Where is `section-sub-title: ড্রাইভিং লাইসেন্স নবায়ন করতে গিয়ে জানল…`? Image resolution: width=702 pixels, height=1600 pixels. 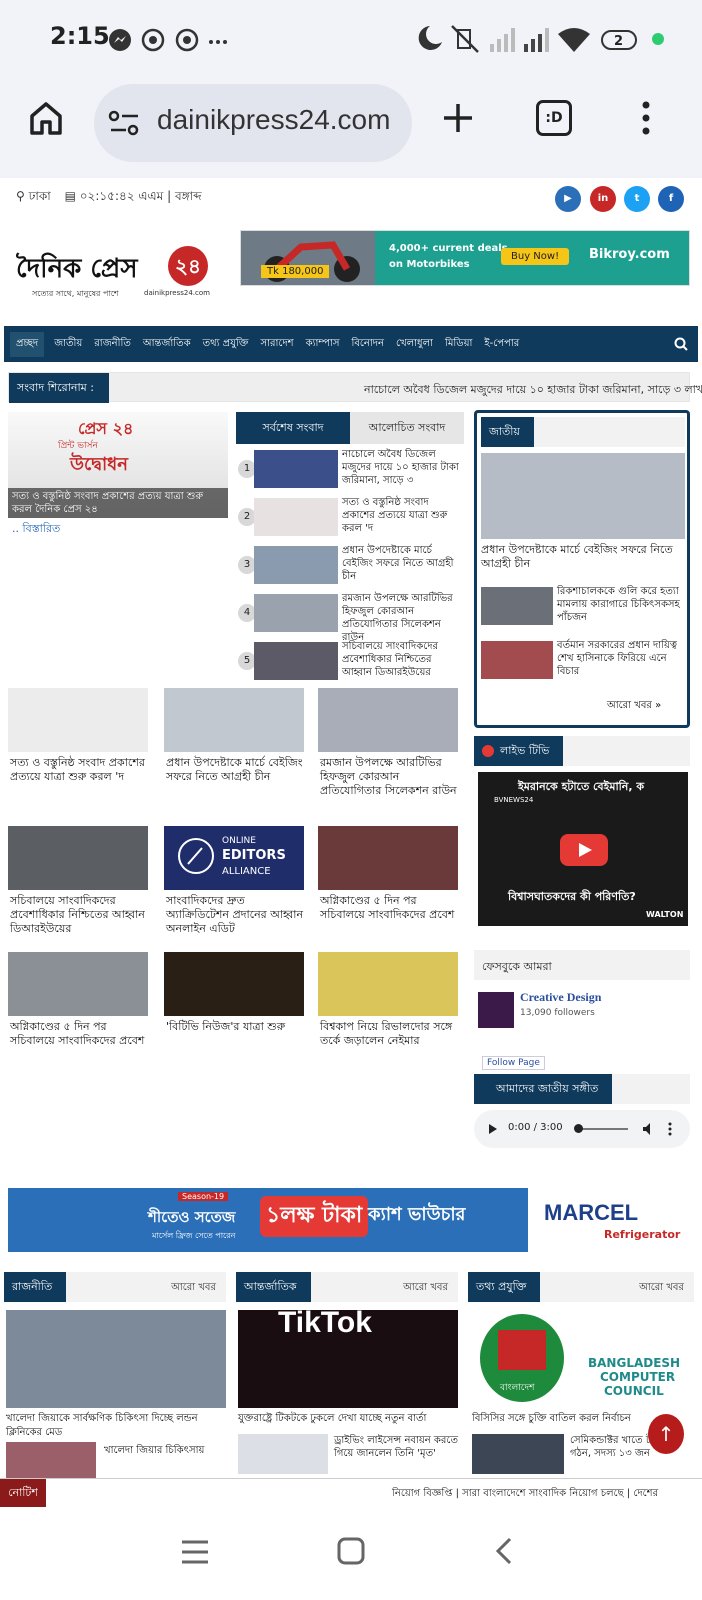 section-sub-title: ড্রাইভিং লাইসেন্স নবায়ন করতে গিয়ে জানল… is located at coordinates (396, 1447).